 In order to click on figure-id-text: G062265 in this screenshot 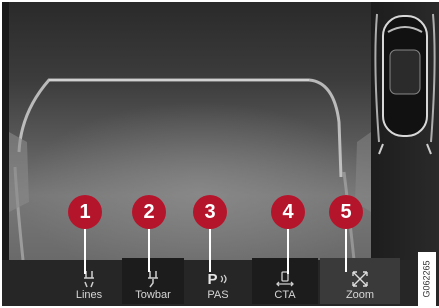, I will do `click(427, 279)`.